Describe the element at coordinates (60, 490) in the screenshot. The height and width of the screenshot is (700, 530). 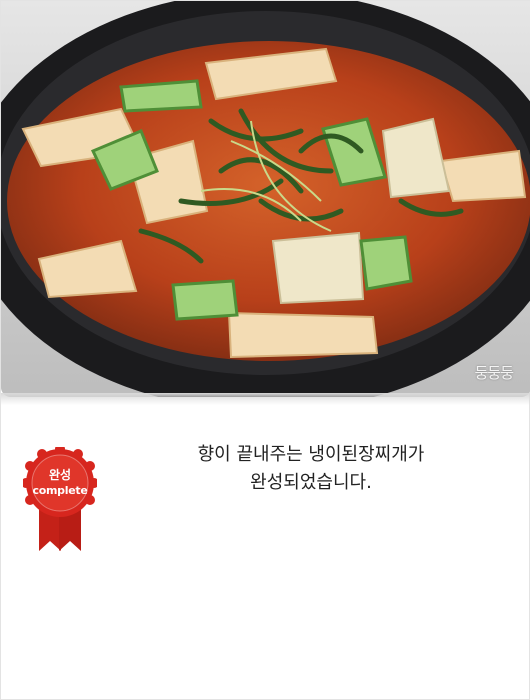
I see `badge-subtitle: complete` at that location.